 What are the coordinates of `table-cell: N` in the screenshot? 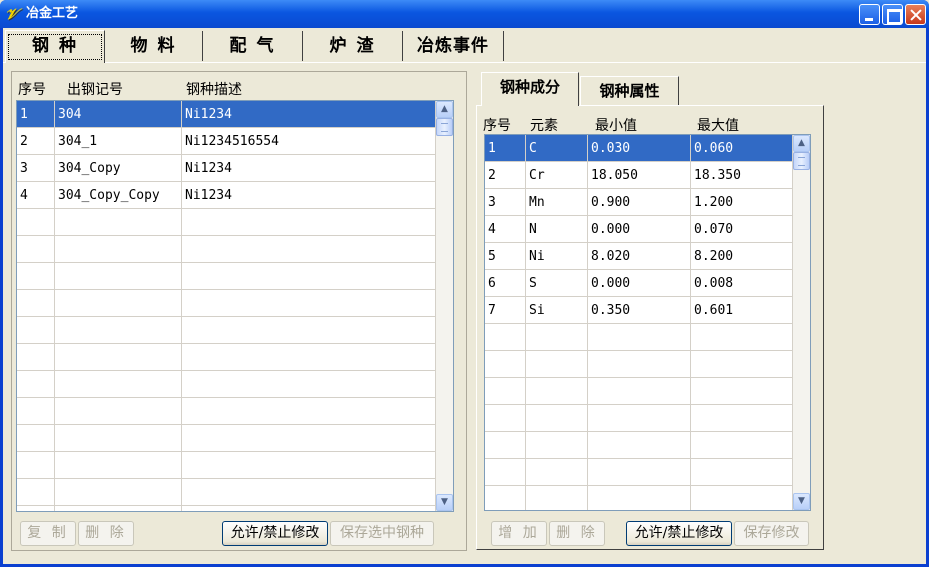 It's located at (557, 229).